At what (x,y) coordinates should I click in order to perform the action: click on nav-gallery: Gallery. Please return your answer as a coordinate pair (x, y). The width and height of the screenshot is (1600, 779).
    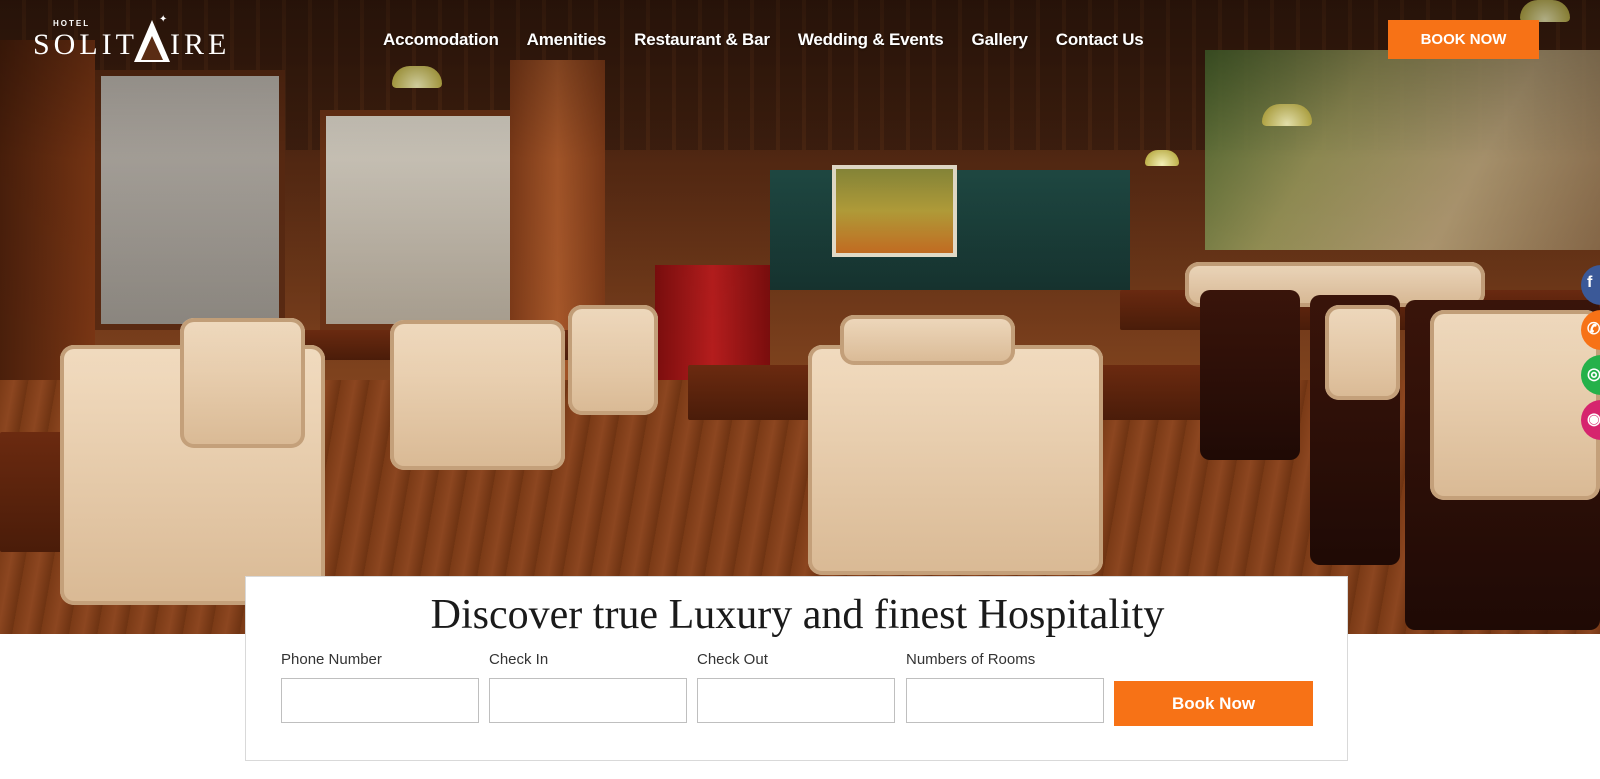
    Looking at the image, I should click on (1000, 42).